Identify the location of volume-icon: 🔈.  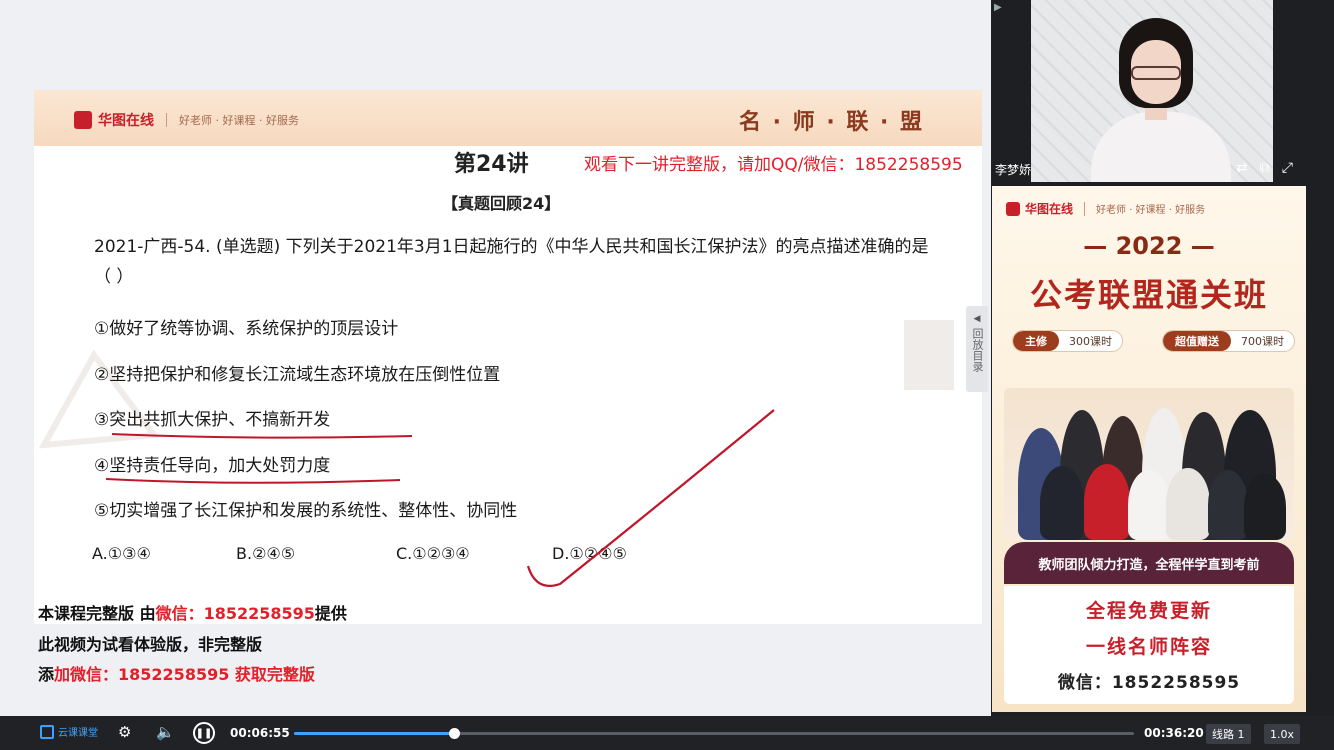
(165, 732).